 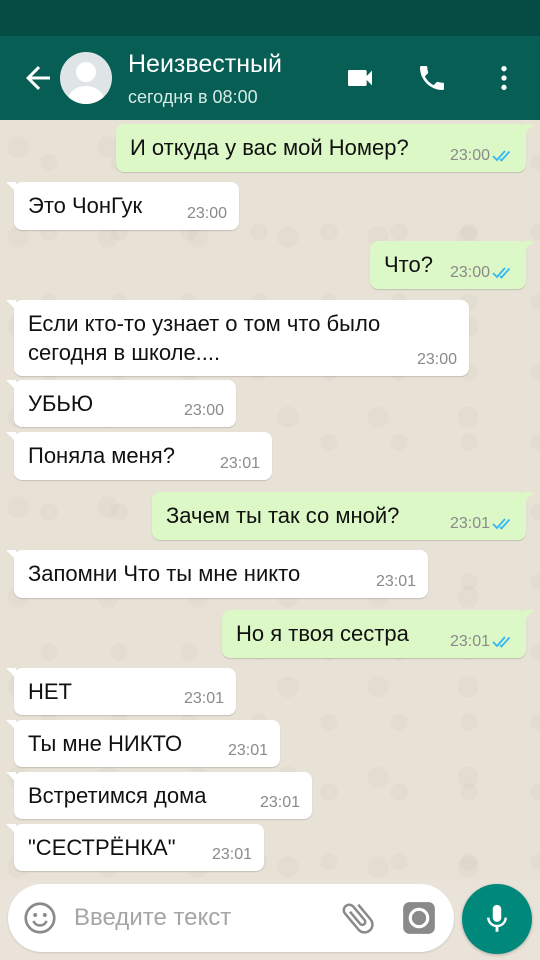 What do you see at coordinates (101, 455) in the screenshot?
I see `message-text: Поняла меня?` at bounding box center [101, 455].